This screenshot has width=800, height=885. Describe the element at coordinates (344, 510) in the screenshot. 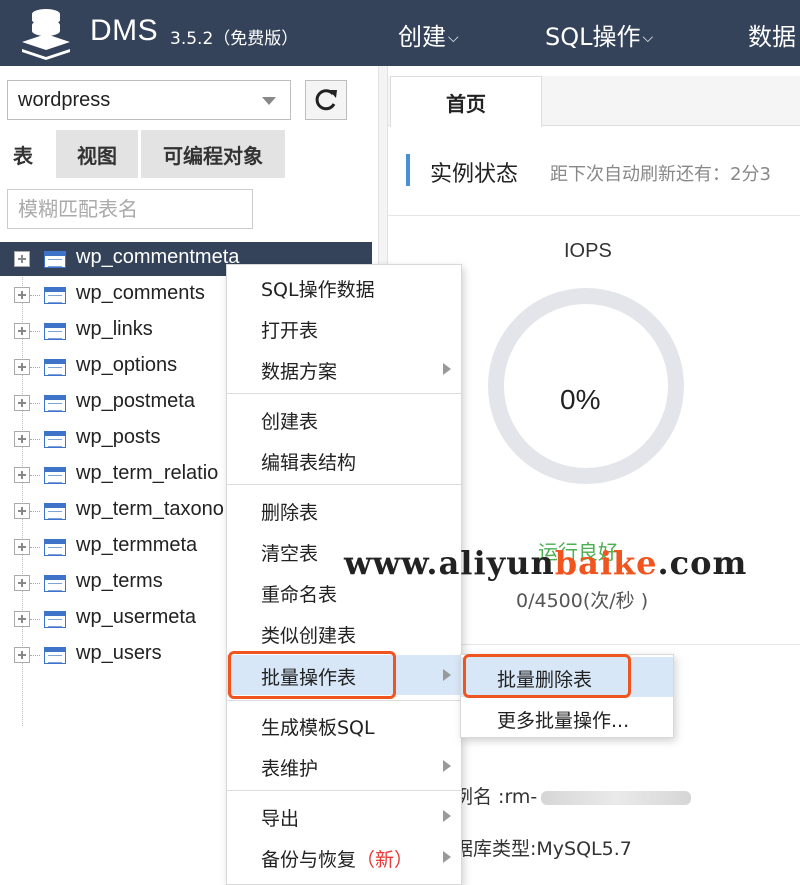

I see `menu-item-drop-table: 删除表` at that location.